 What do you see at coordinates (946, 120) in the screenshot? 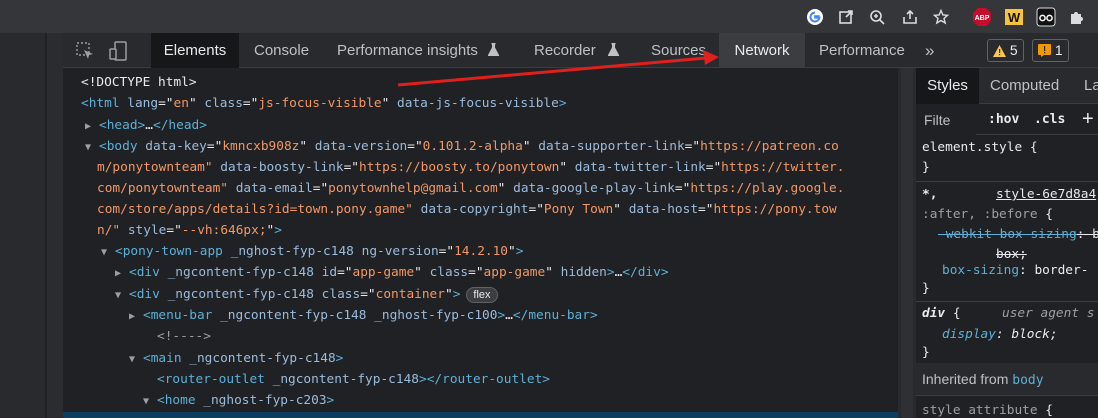
I see `styles-filter-input: Filte` at bounding box center [946, 120].